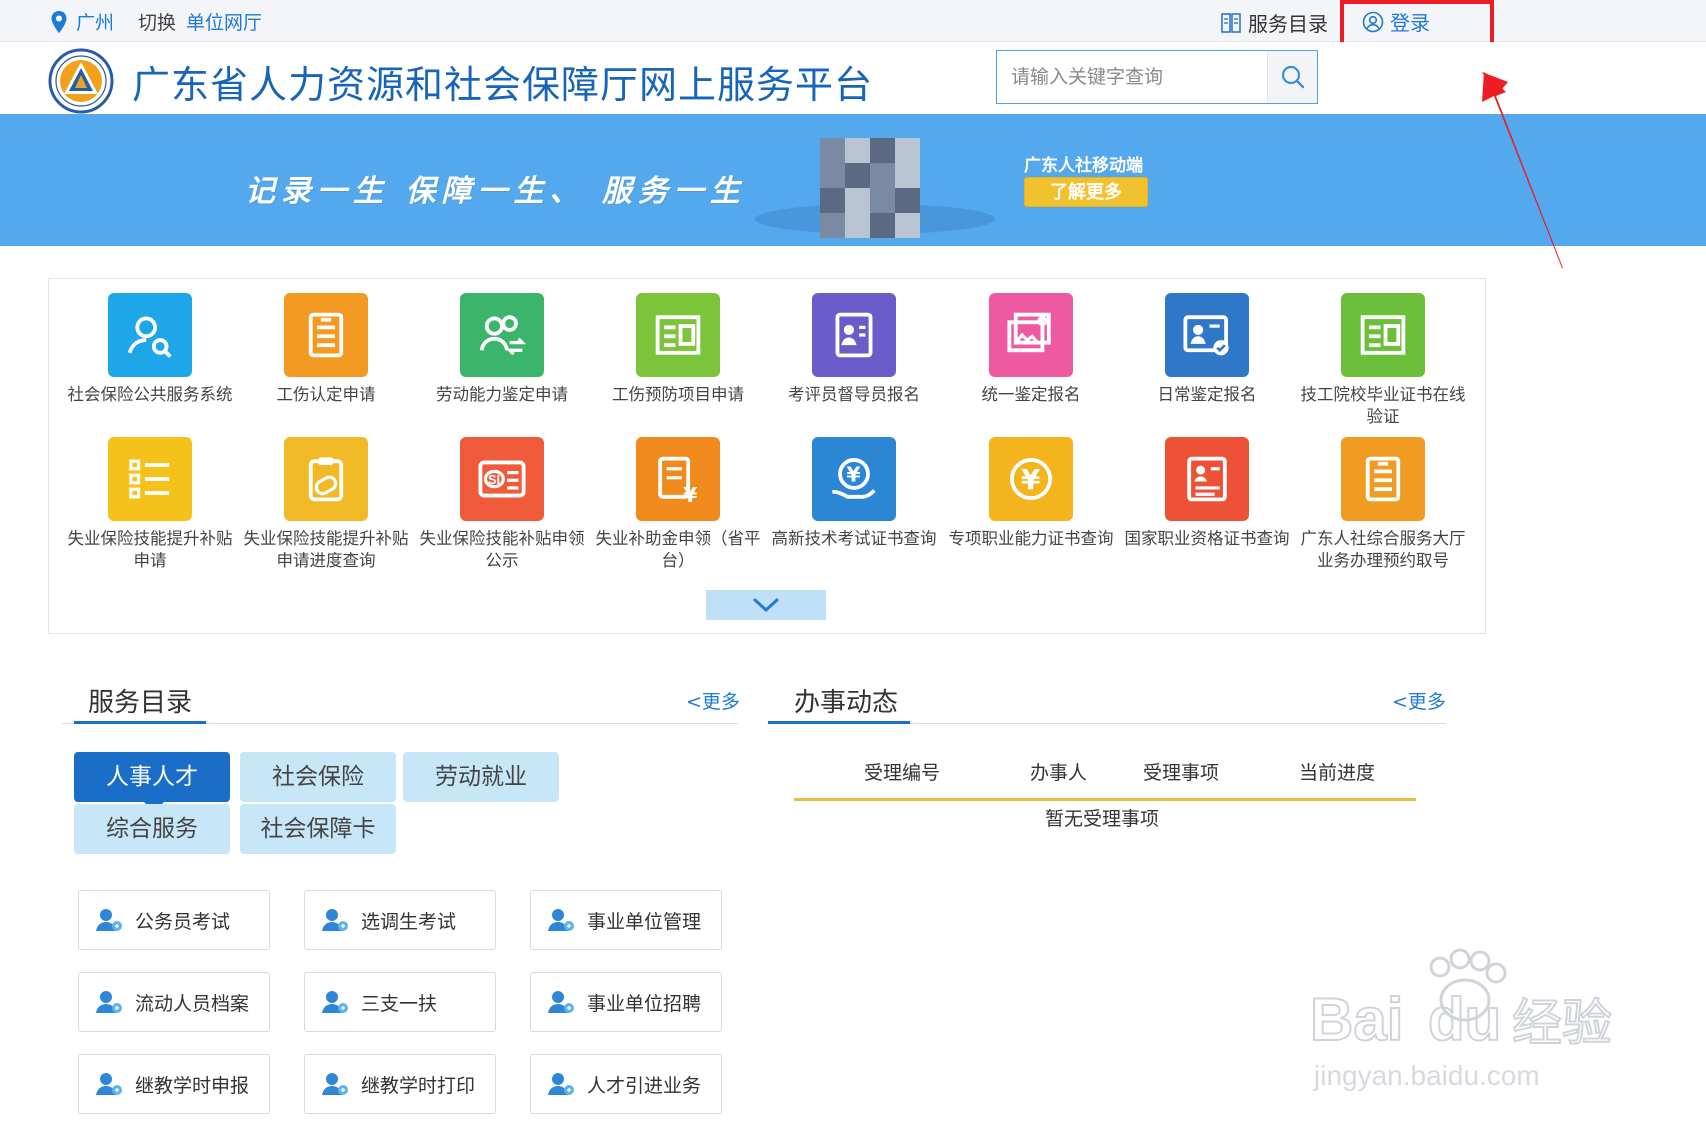  What do you see at coordinates (1337, 773) in the screenshot?
I see `column-header-progress: 当前进度` at bounding box center [1337, 773].